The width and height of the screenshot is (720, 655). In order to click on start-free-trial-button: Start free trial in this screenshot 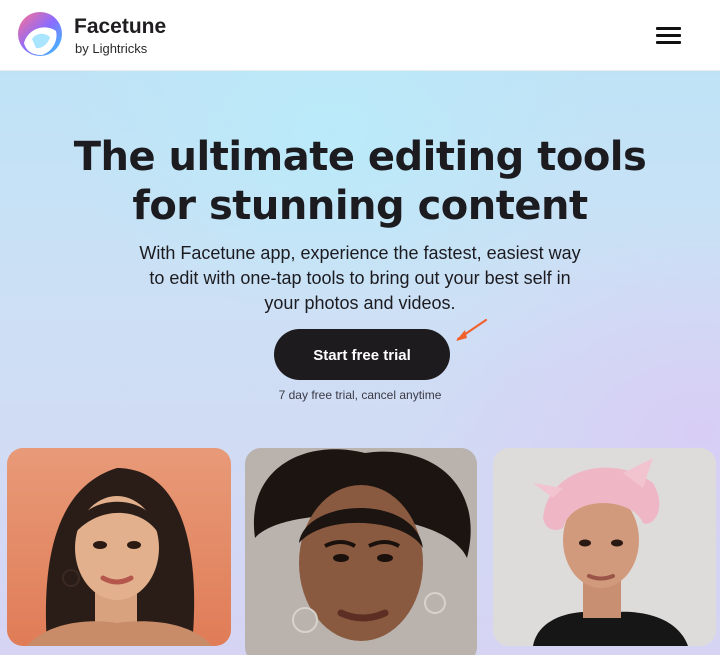, I will do `click(362, 354)`.